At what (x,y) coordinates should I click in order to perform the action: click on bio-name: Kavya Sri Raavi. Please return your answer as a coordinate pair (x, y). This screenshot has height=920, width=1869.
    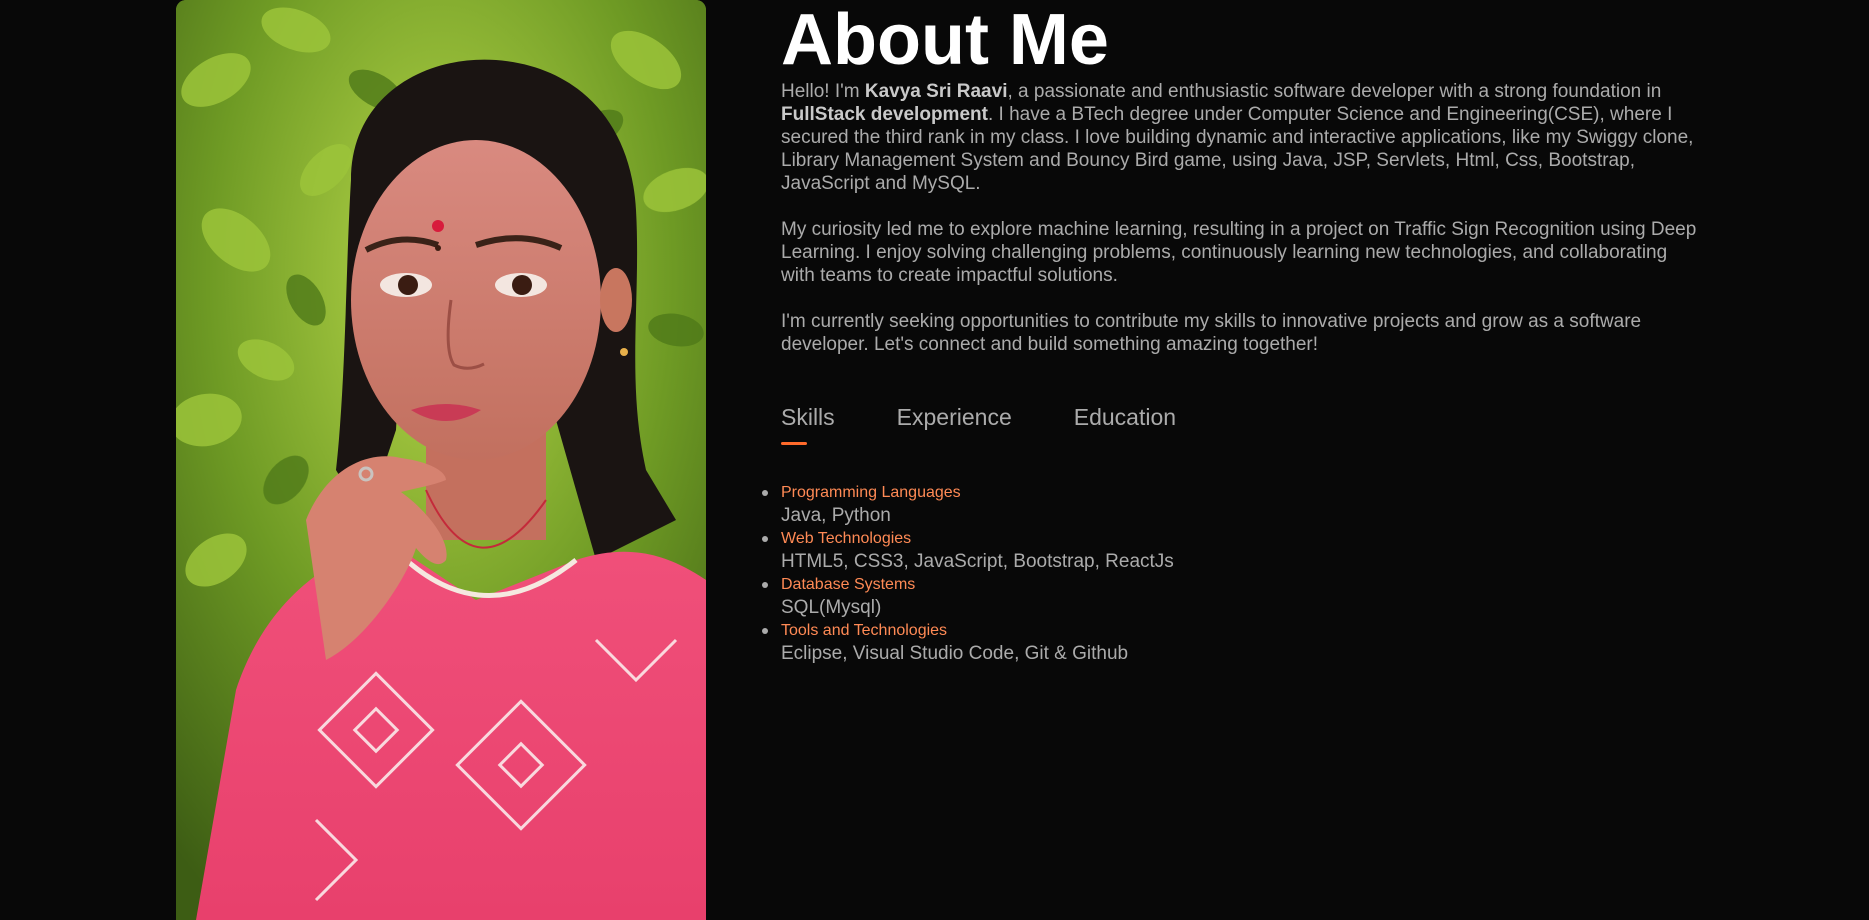
    Looking at the image, I should click on (936, 91).